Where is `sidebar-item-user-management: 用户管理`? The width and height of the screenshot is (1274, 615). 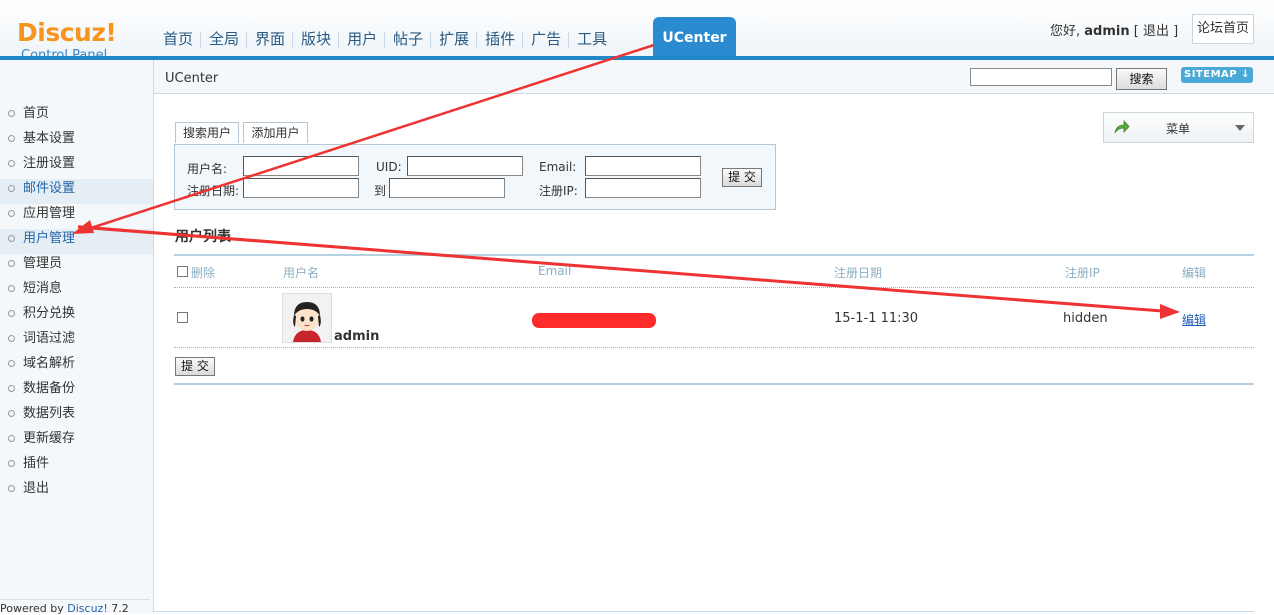 sidebar-item-user-management: 用户管理 is located at coordinates (76, 241).